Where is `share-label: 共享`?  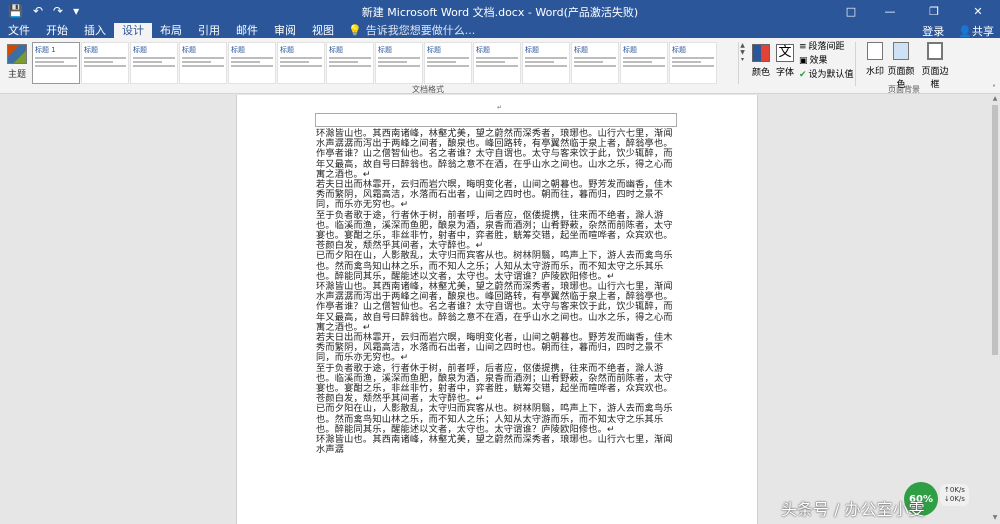 share-label: 共享 is located at coordinates (983, 31).